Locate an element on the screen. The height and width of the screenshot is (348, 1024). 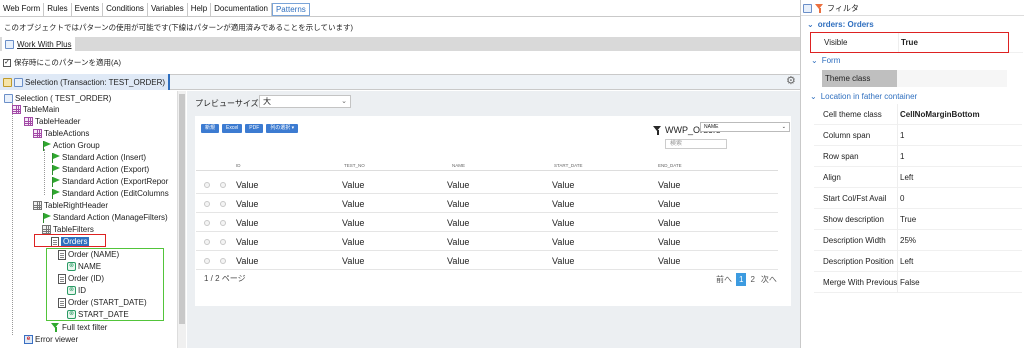
tree-node-full-text-filter: Full text filter is located at coordinates (79, 327).